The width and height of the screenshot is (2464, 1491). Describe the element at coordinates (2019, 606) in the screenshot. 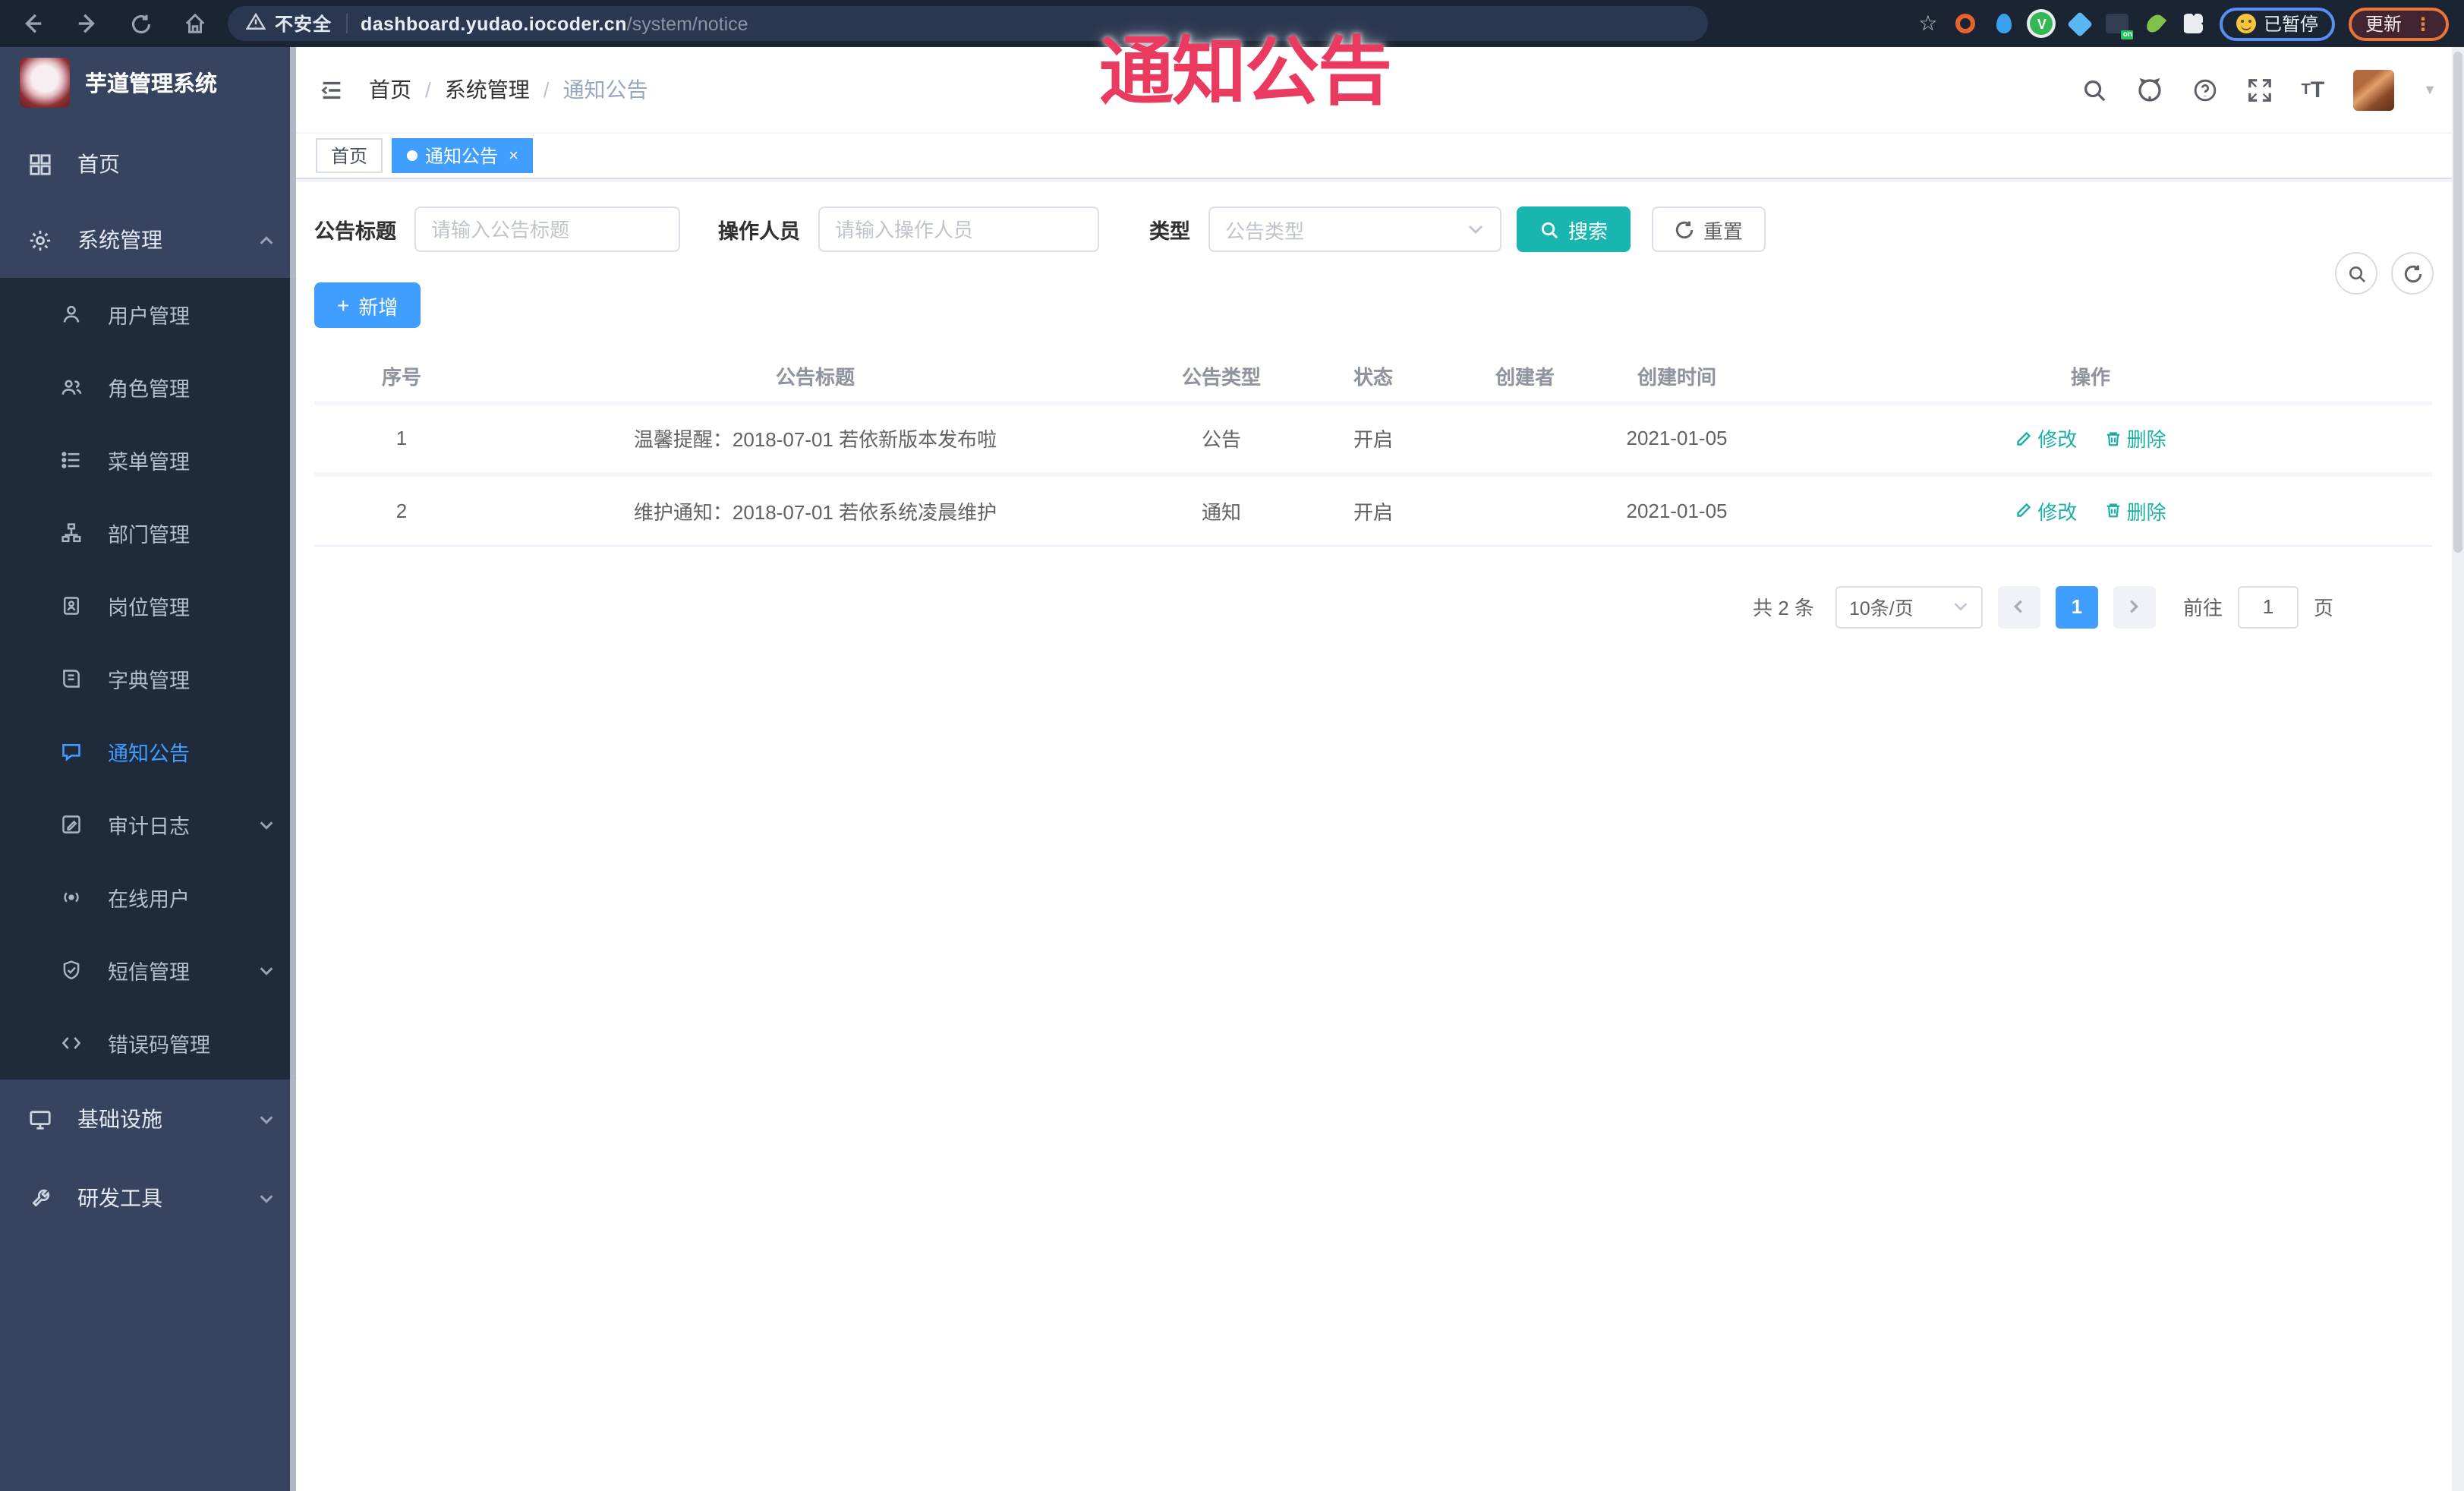

I see `prev-page-button` at that location.